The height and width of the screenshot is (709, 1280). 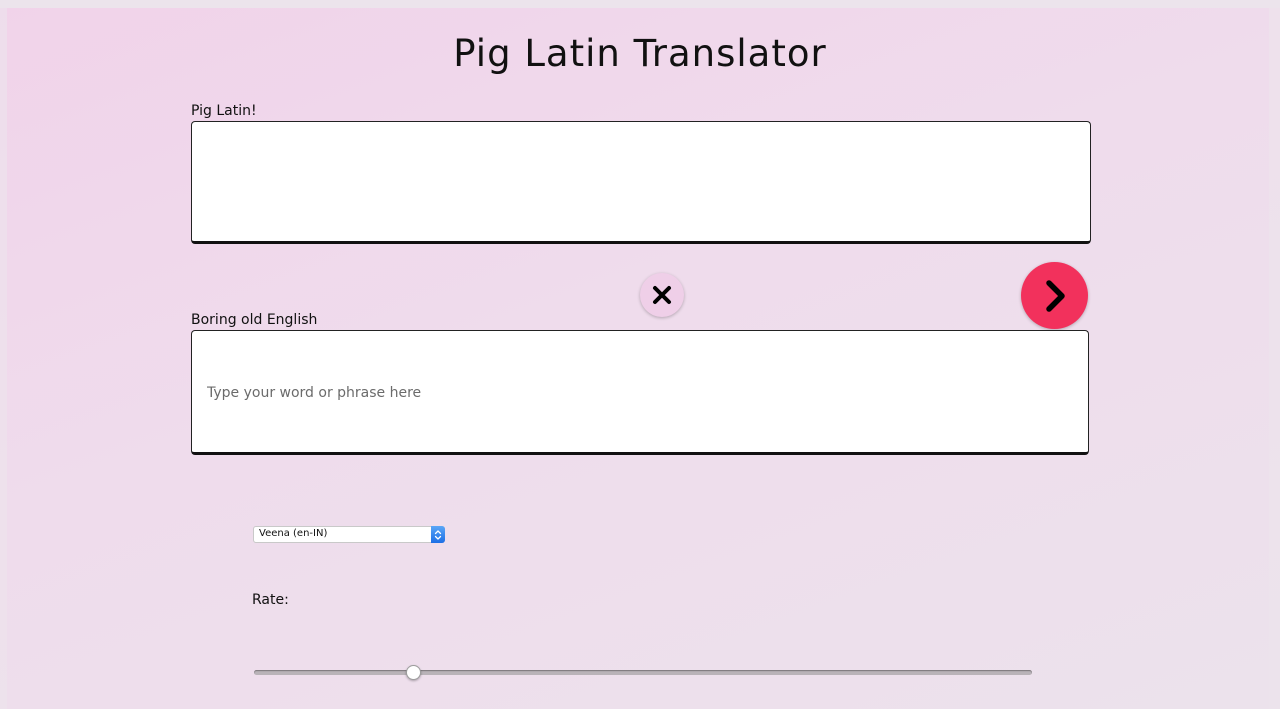 I want to click on voice-select: Veena (en-IN), so click(x=349, y=534).